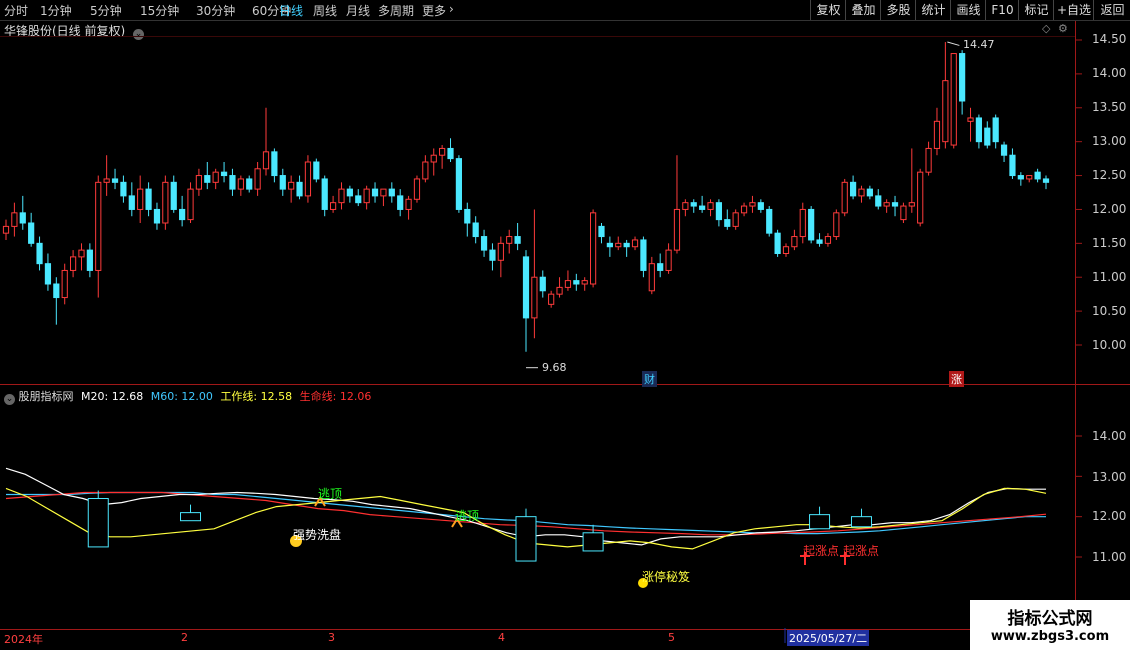 The width and height of the screenshot is (1130, 650). Describe the element at coordinates (355, 396) in the screenshot. I see `life-line-value: 12.06` at that location.